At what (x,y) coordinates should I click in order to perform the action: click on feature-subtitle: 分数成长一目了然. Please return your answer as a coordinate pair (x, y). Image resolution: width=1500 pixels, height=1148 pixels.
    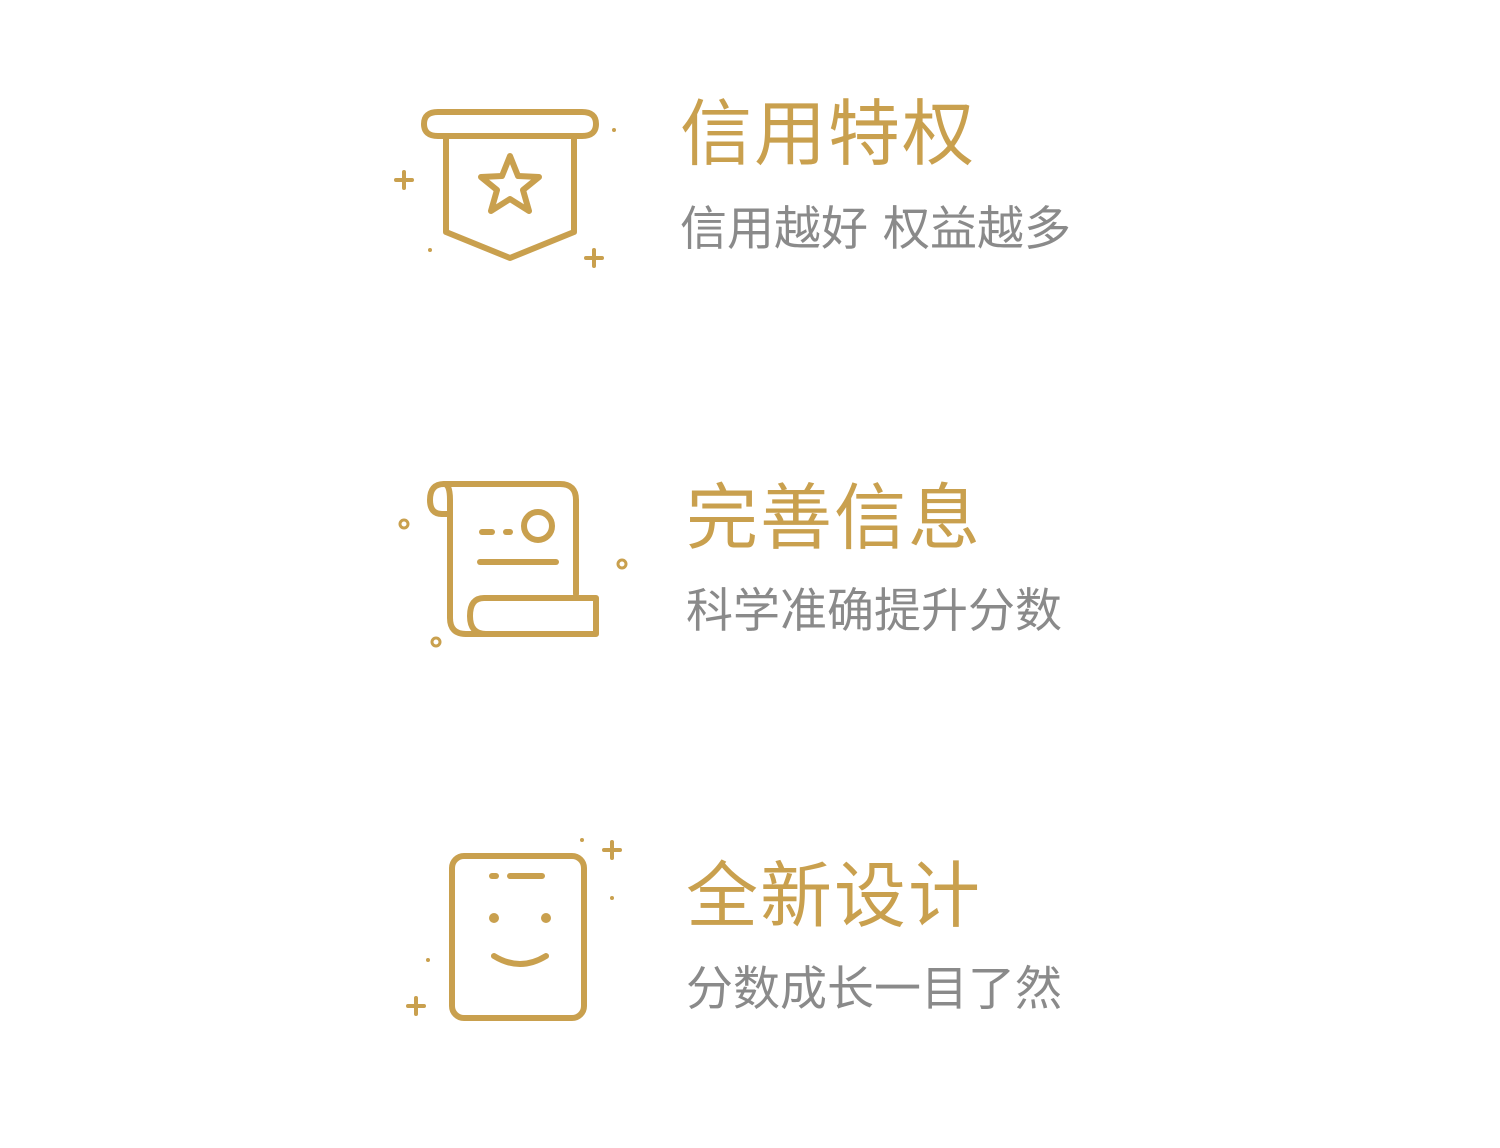
    Looking at the image, I should click on (874, 989).